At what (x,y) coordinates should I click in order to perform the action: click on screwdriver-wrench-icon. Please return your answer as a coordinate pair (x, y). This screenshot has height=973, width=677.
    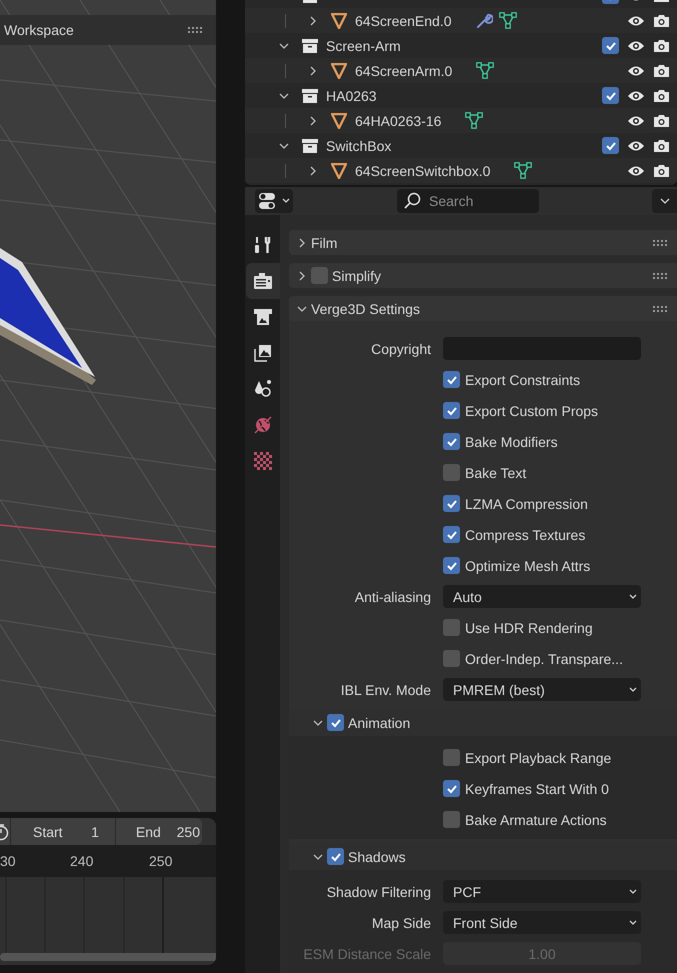
    Looking at the image, I should click on (263, 245).